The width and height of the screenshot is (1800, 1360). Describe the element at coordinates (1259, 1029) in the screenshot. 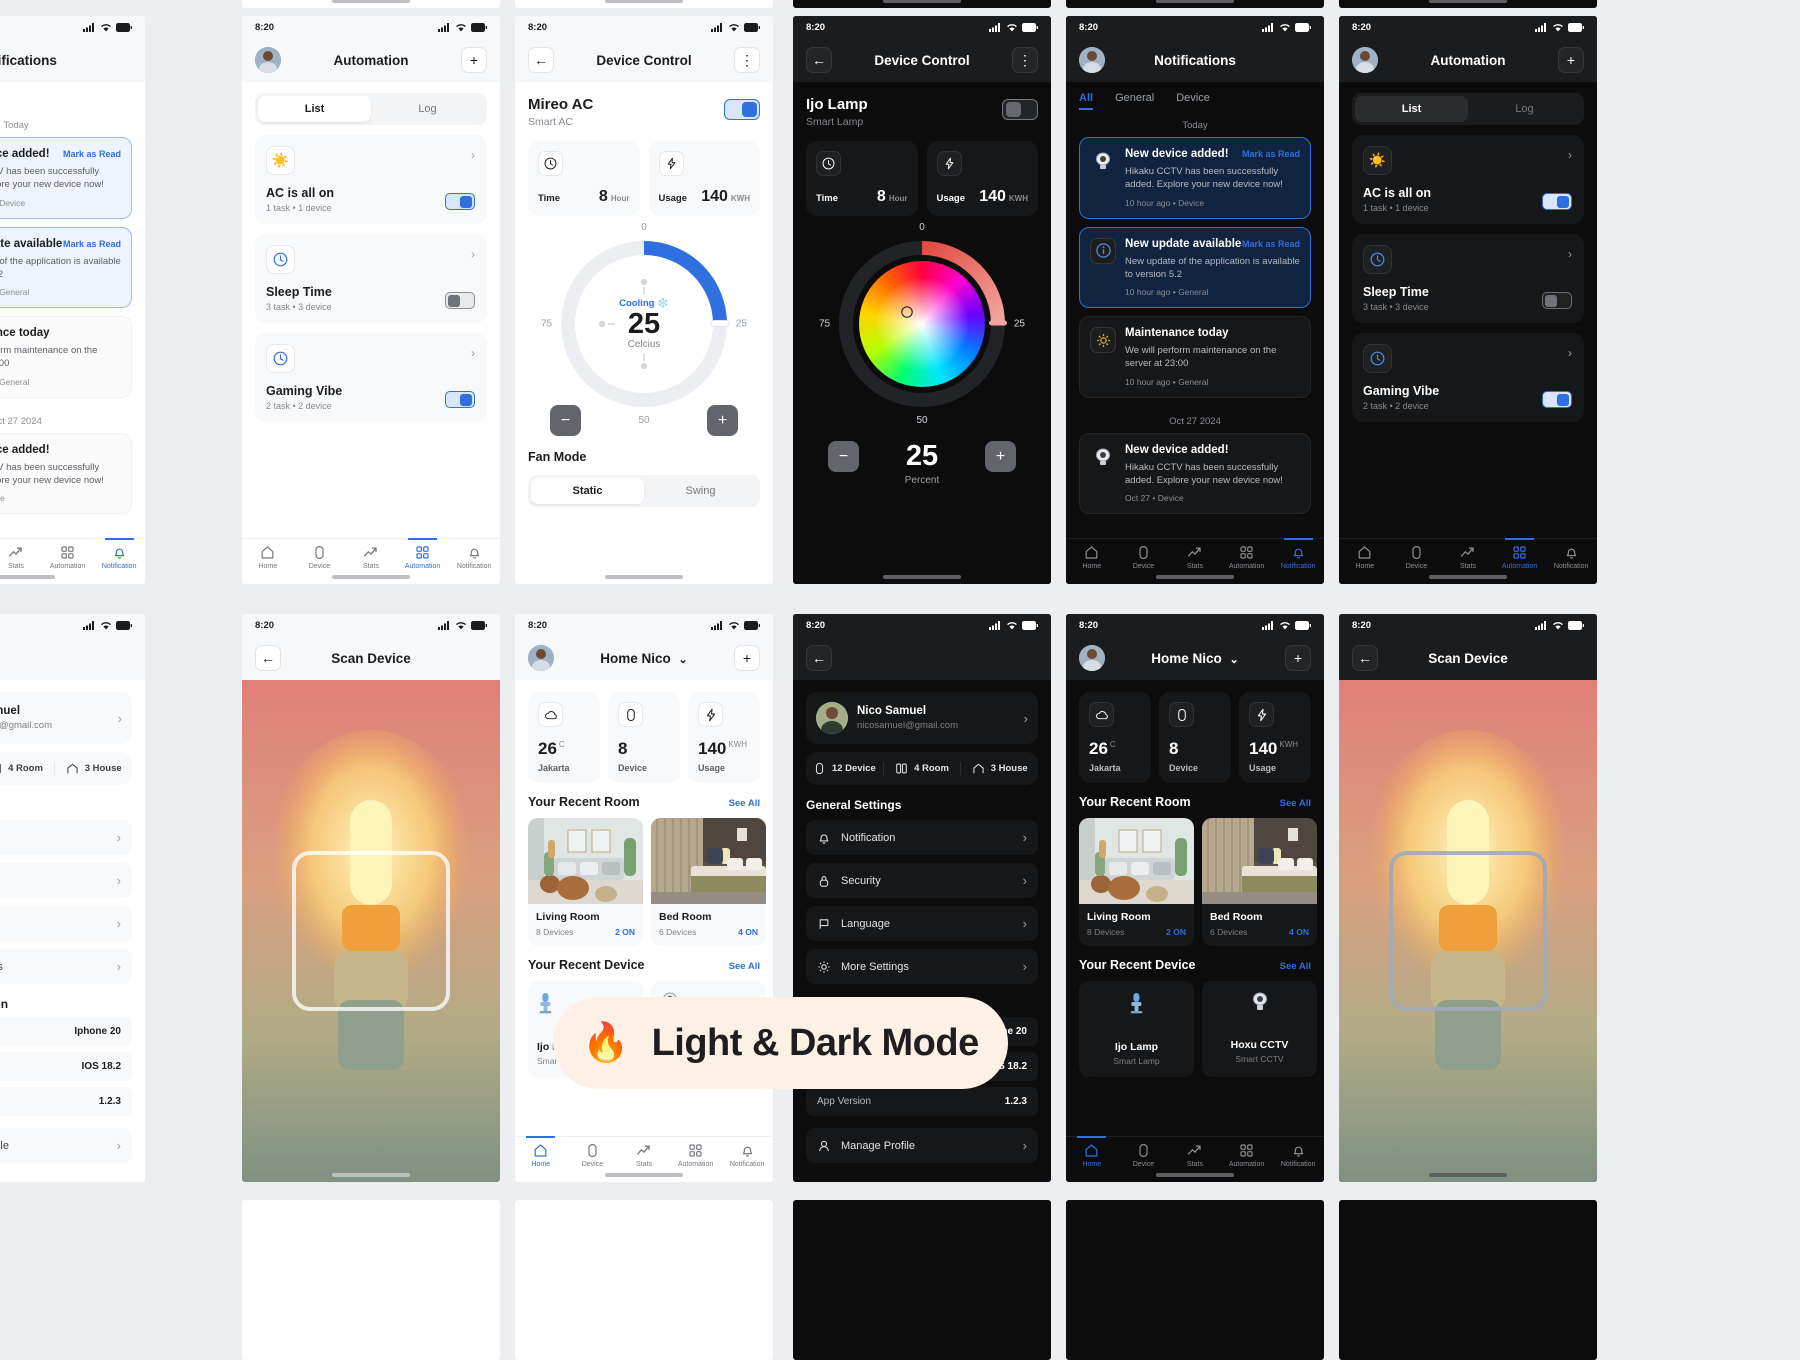

I see `device-card: Hoxu CCTV Smart CCTV` at that location.